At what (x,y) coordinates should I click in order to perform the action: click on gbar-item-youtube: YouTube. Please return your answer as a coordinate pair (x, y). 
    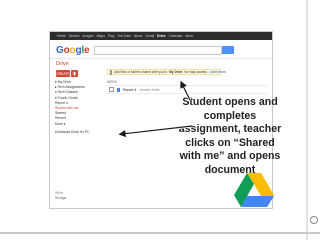
    Looking at the image, I should click on (124, 36).